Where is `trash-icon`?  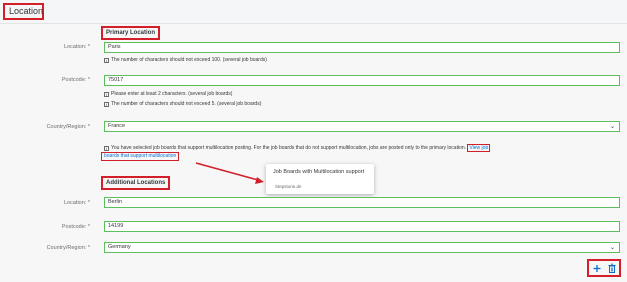 trash-icon is located at coordinates (612, 268).